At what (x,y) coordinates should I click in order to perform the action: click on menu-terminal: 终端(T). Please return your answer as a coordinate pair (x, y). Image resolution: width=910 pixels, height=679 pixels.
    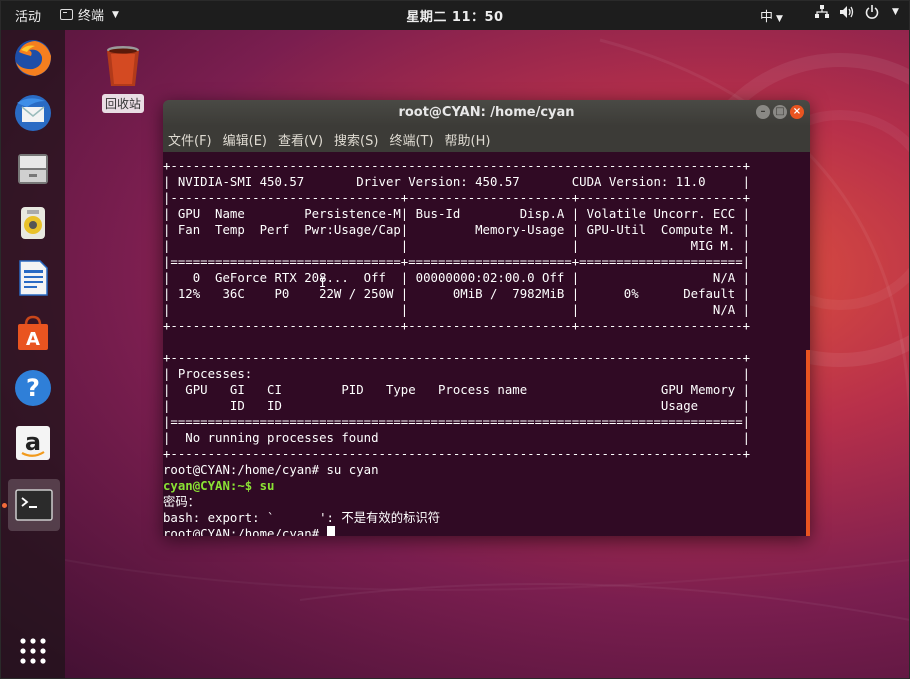
    Looking at the image, I should click on (411, 139).